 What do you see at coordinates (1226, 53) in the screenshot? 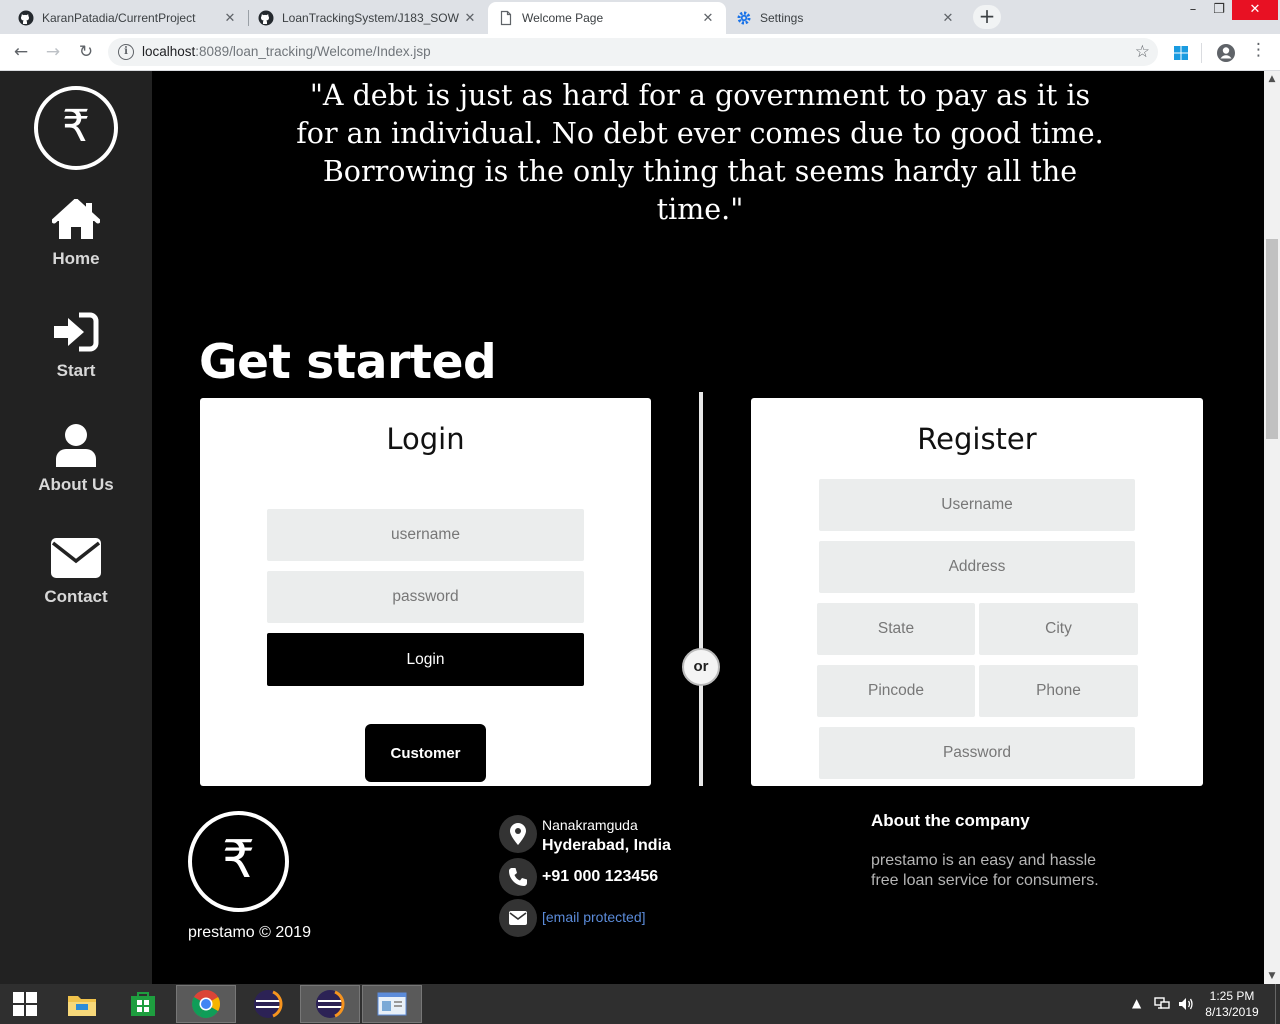
I see `profile-icon` at bounding box center [1226, 53].